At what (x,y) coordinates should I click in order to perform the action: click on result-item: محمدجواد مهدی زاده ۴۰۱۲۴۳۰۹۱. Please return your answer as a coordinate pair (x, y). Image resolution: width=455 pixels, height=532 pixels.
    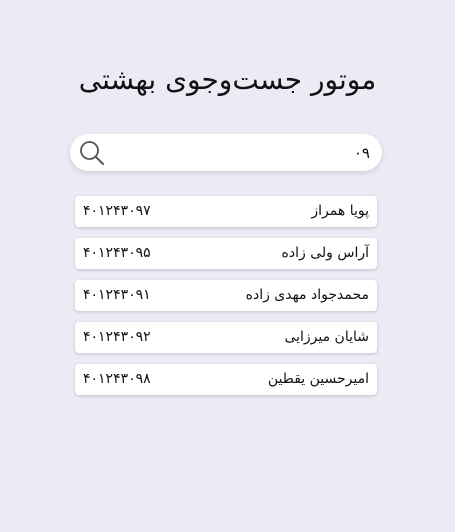
    Looking at the image, I should click on (226, 295).